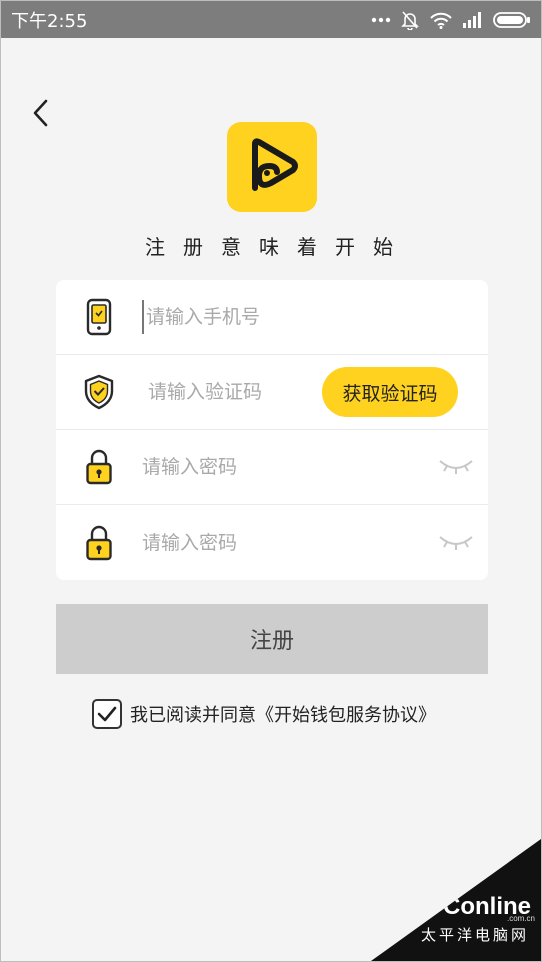  I want to click on app-logo, so click(272, 167).